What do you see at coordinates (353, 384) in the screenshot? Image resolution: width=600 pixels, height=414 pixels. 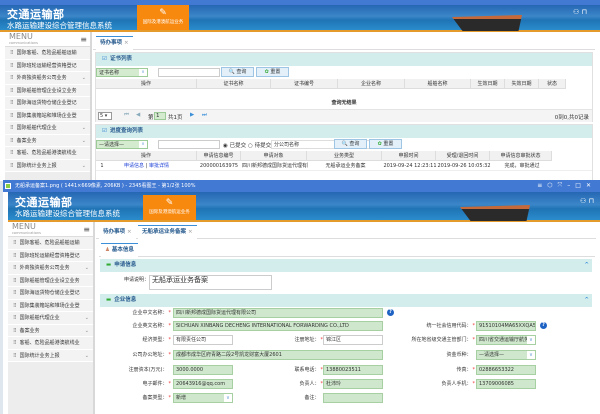 I see `principal-field: 杜沛玲` at bounding box center [353, 384].